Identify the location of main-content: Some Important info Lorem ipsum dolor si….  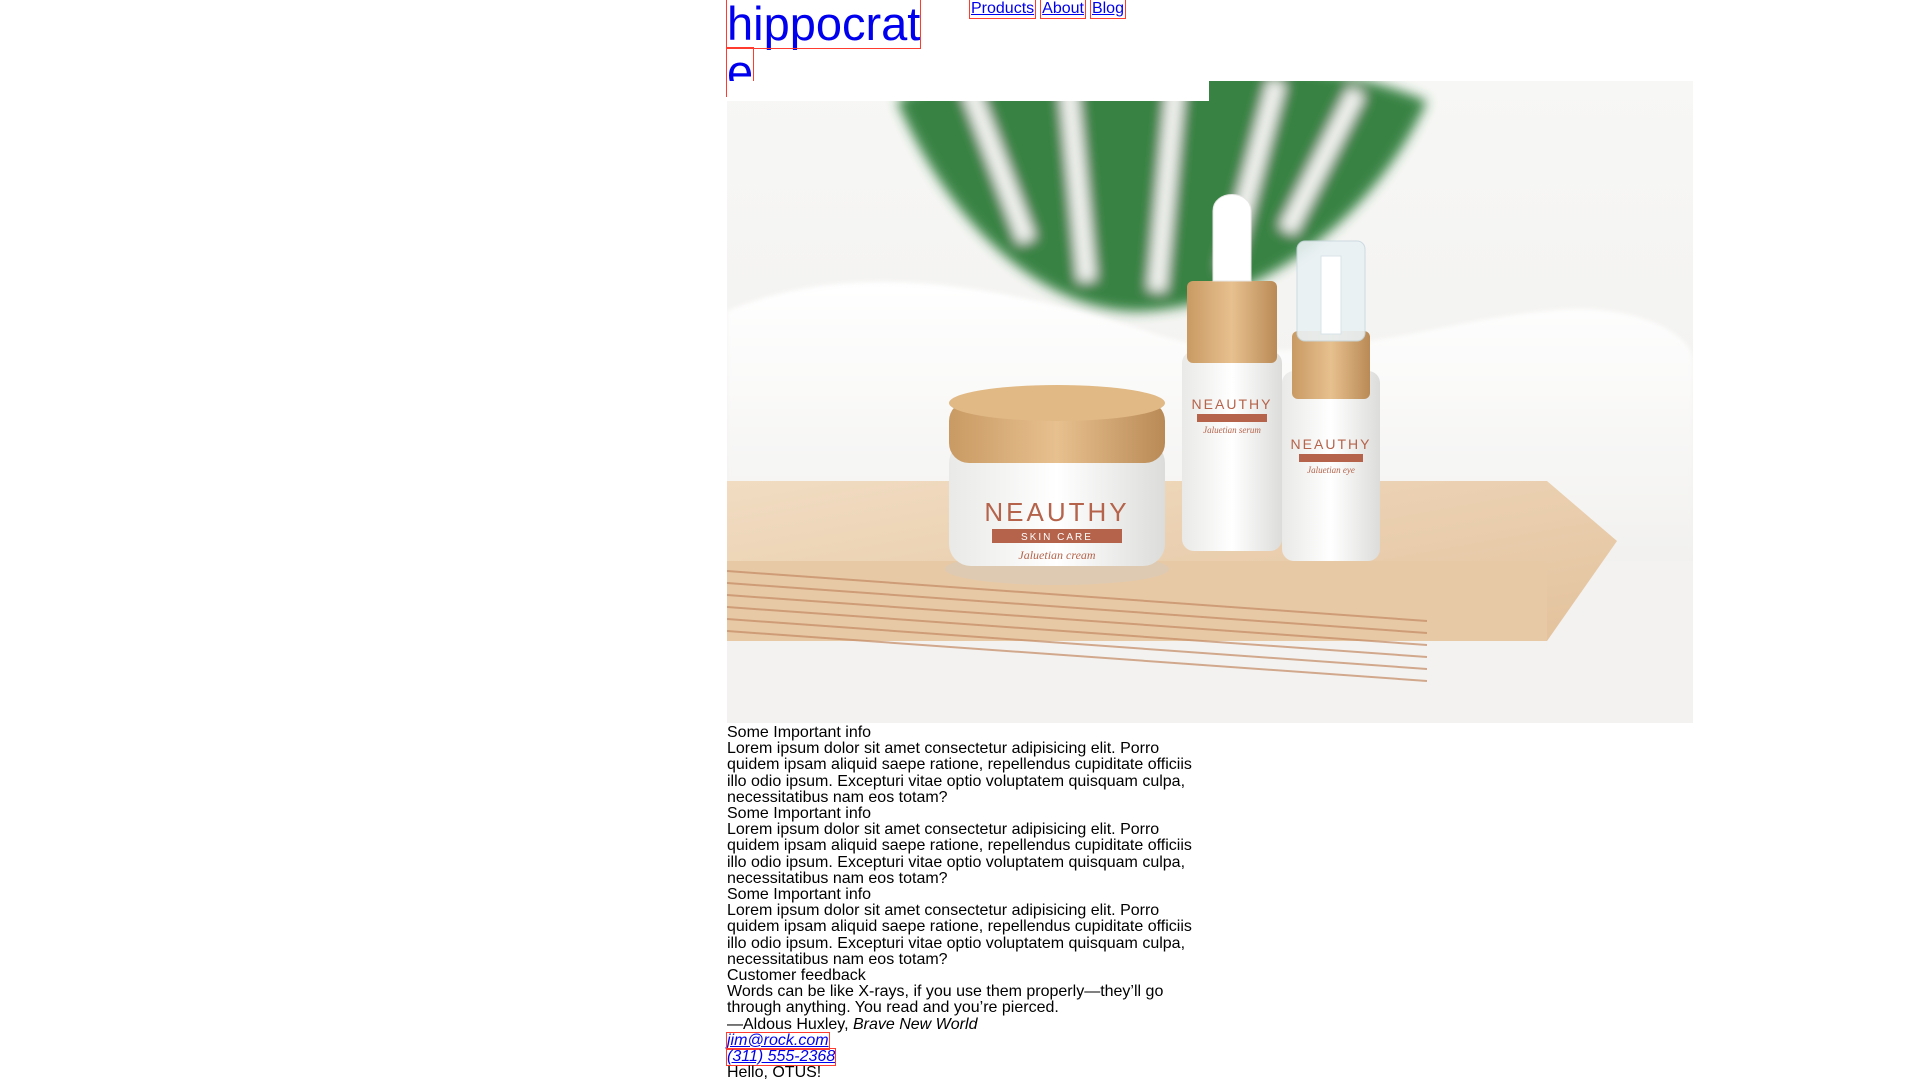
(968, 902).